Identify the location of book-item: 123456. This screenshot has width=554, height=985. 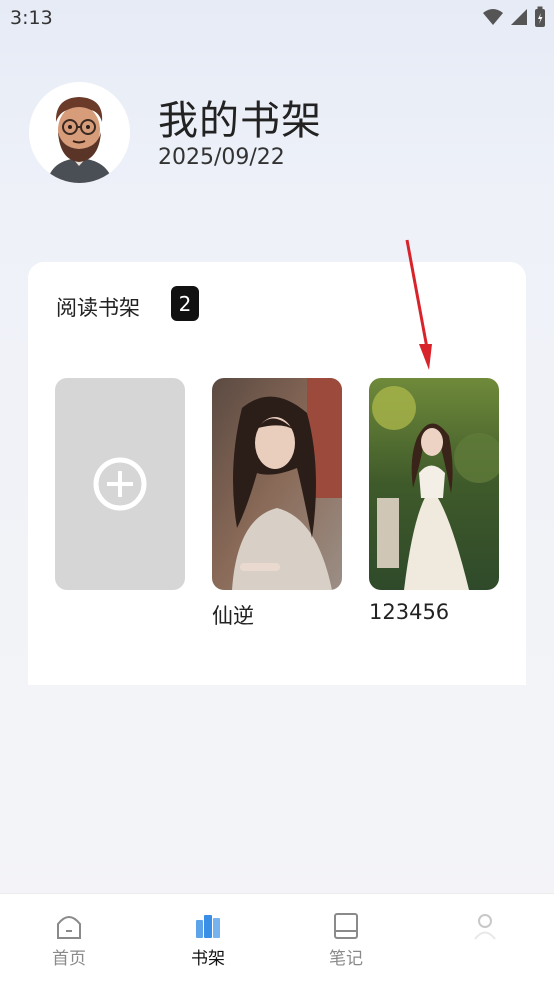
(434, 501).